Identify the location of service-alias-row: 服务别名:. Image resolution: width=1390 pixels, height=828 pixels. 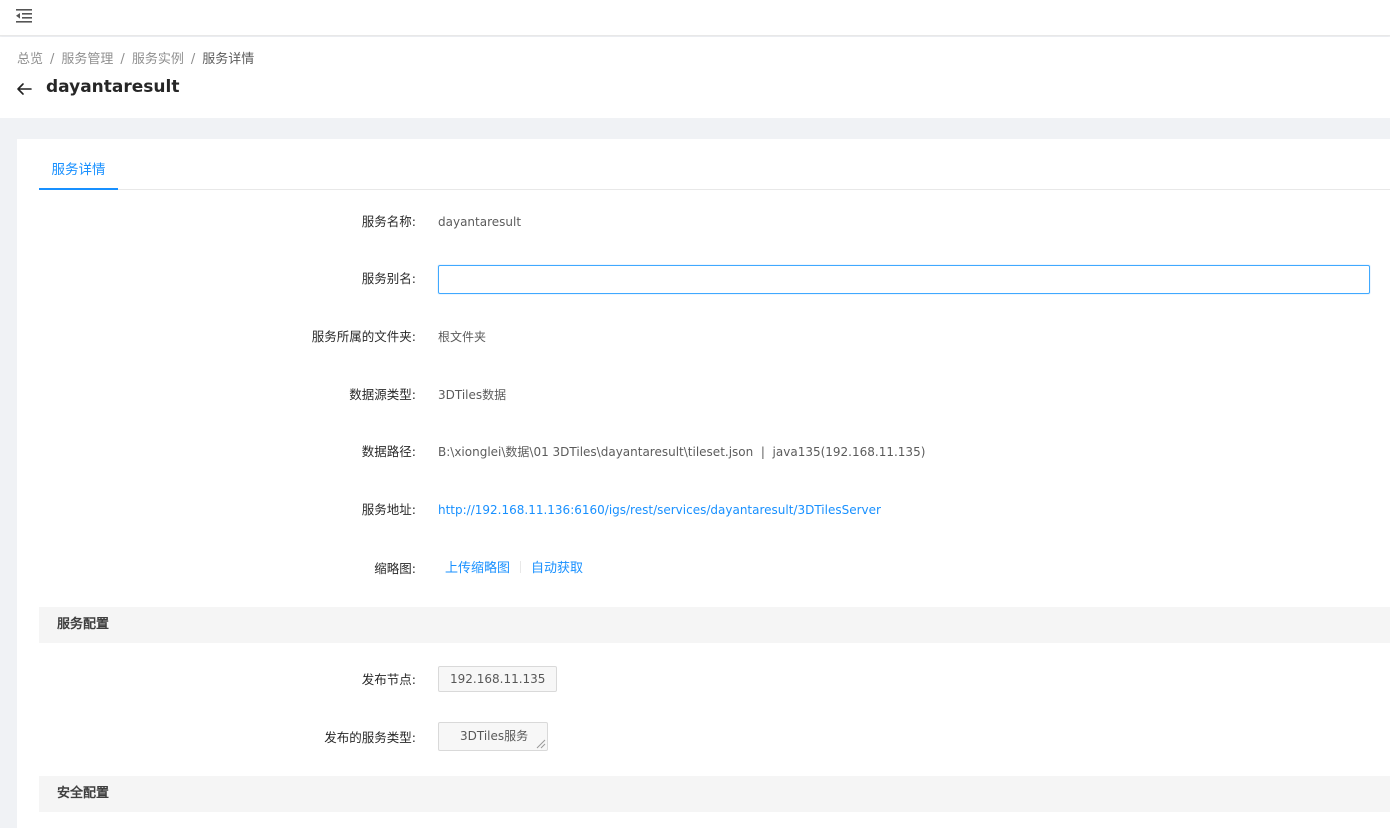
(714, 279).